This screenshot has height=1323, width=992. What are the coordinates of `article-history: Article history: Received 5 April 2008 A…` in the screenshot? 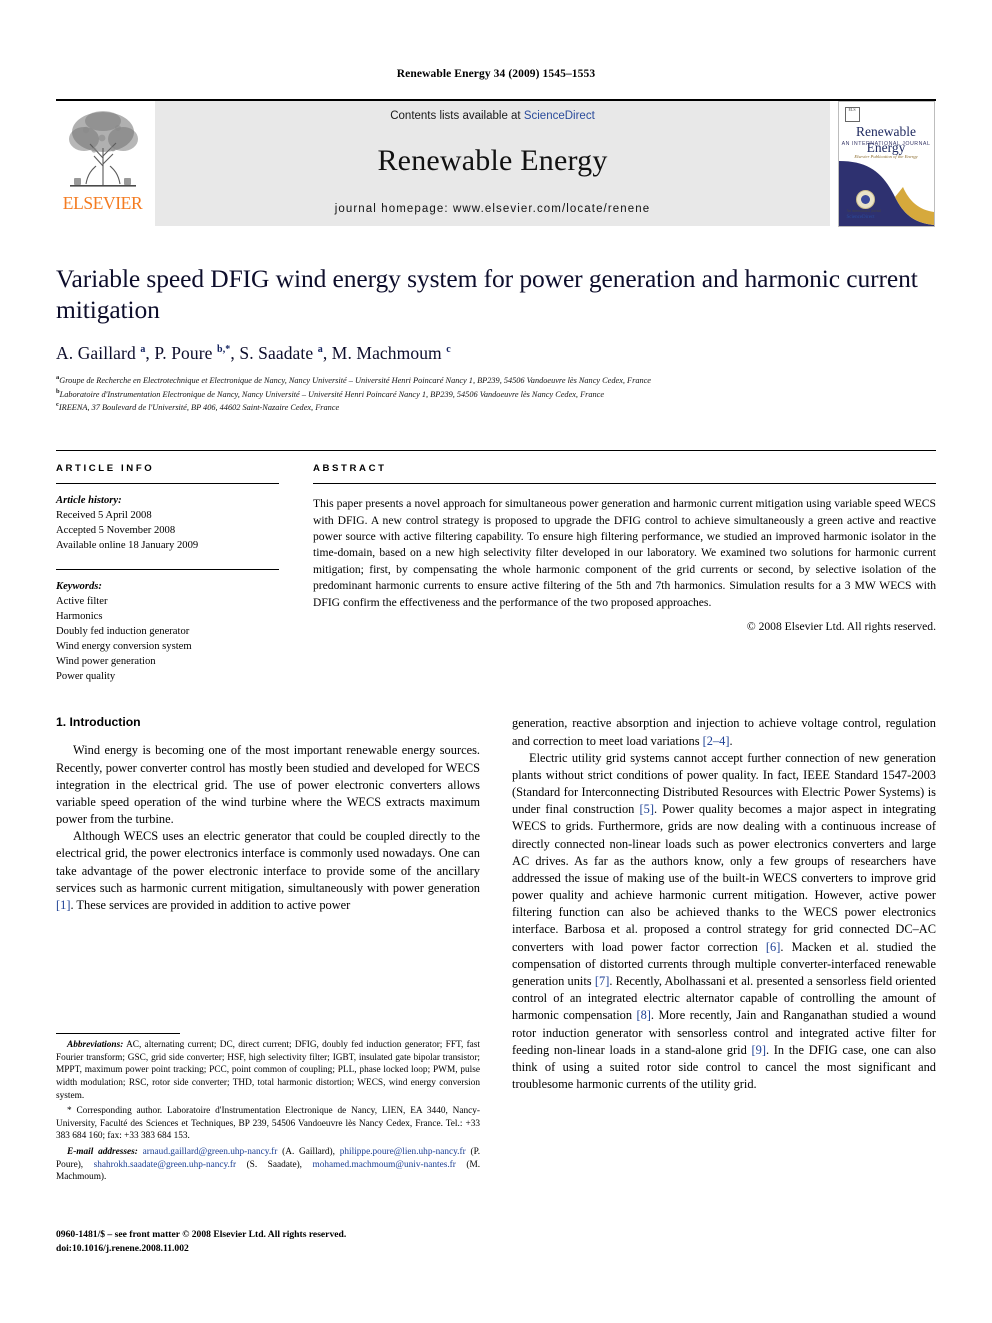 It's located at (167, 523).